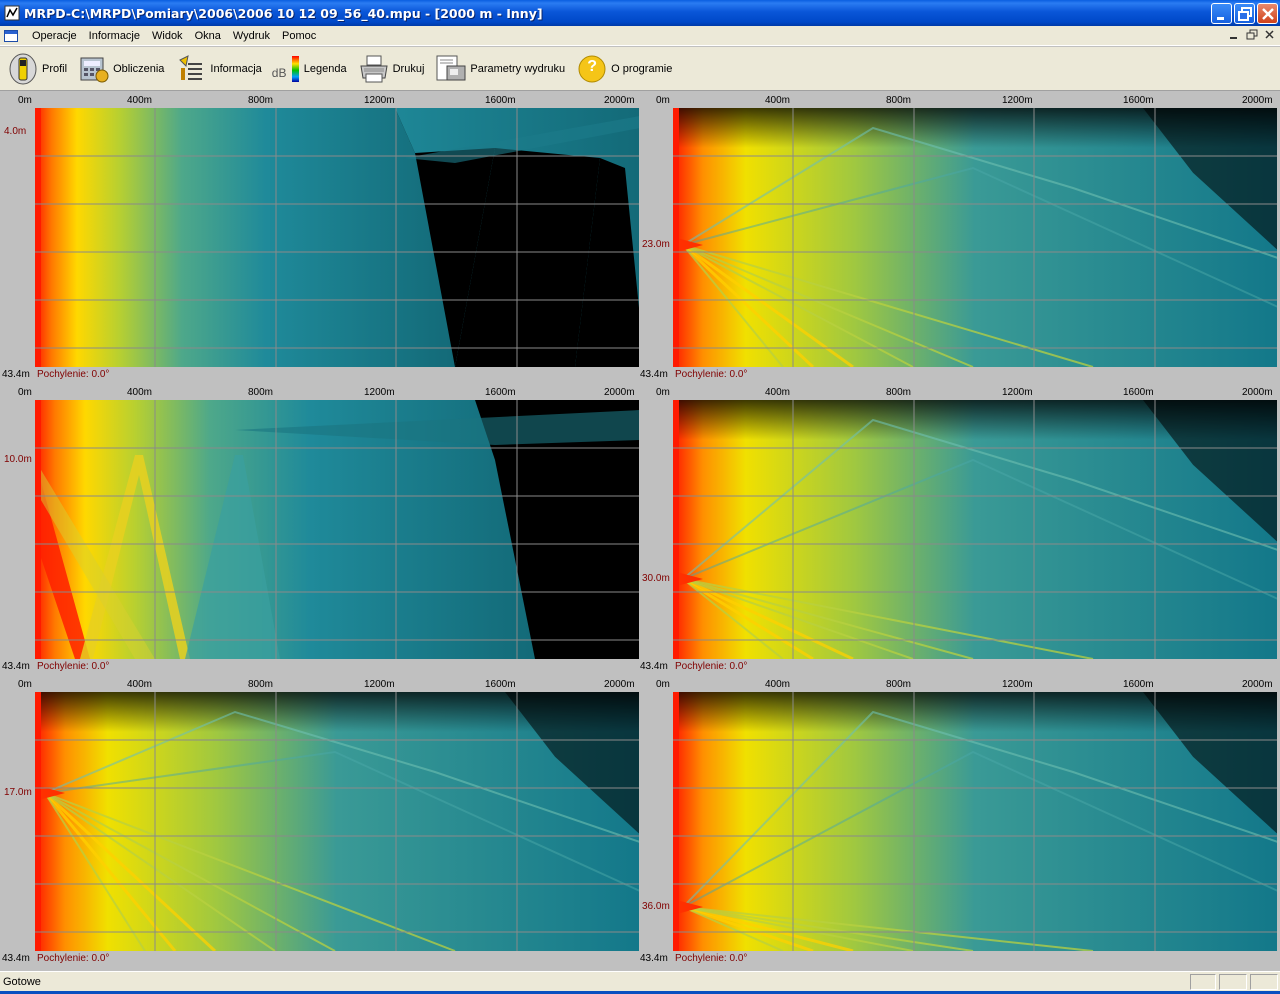 This screenshot has height=994, width=1280. I want to click on mdi-minimize-button, so click(1234, 35).